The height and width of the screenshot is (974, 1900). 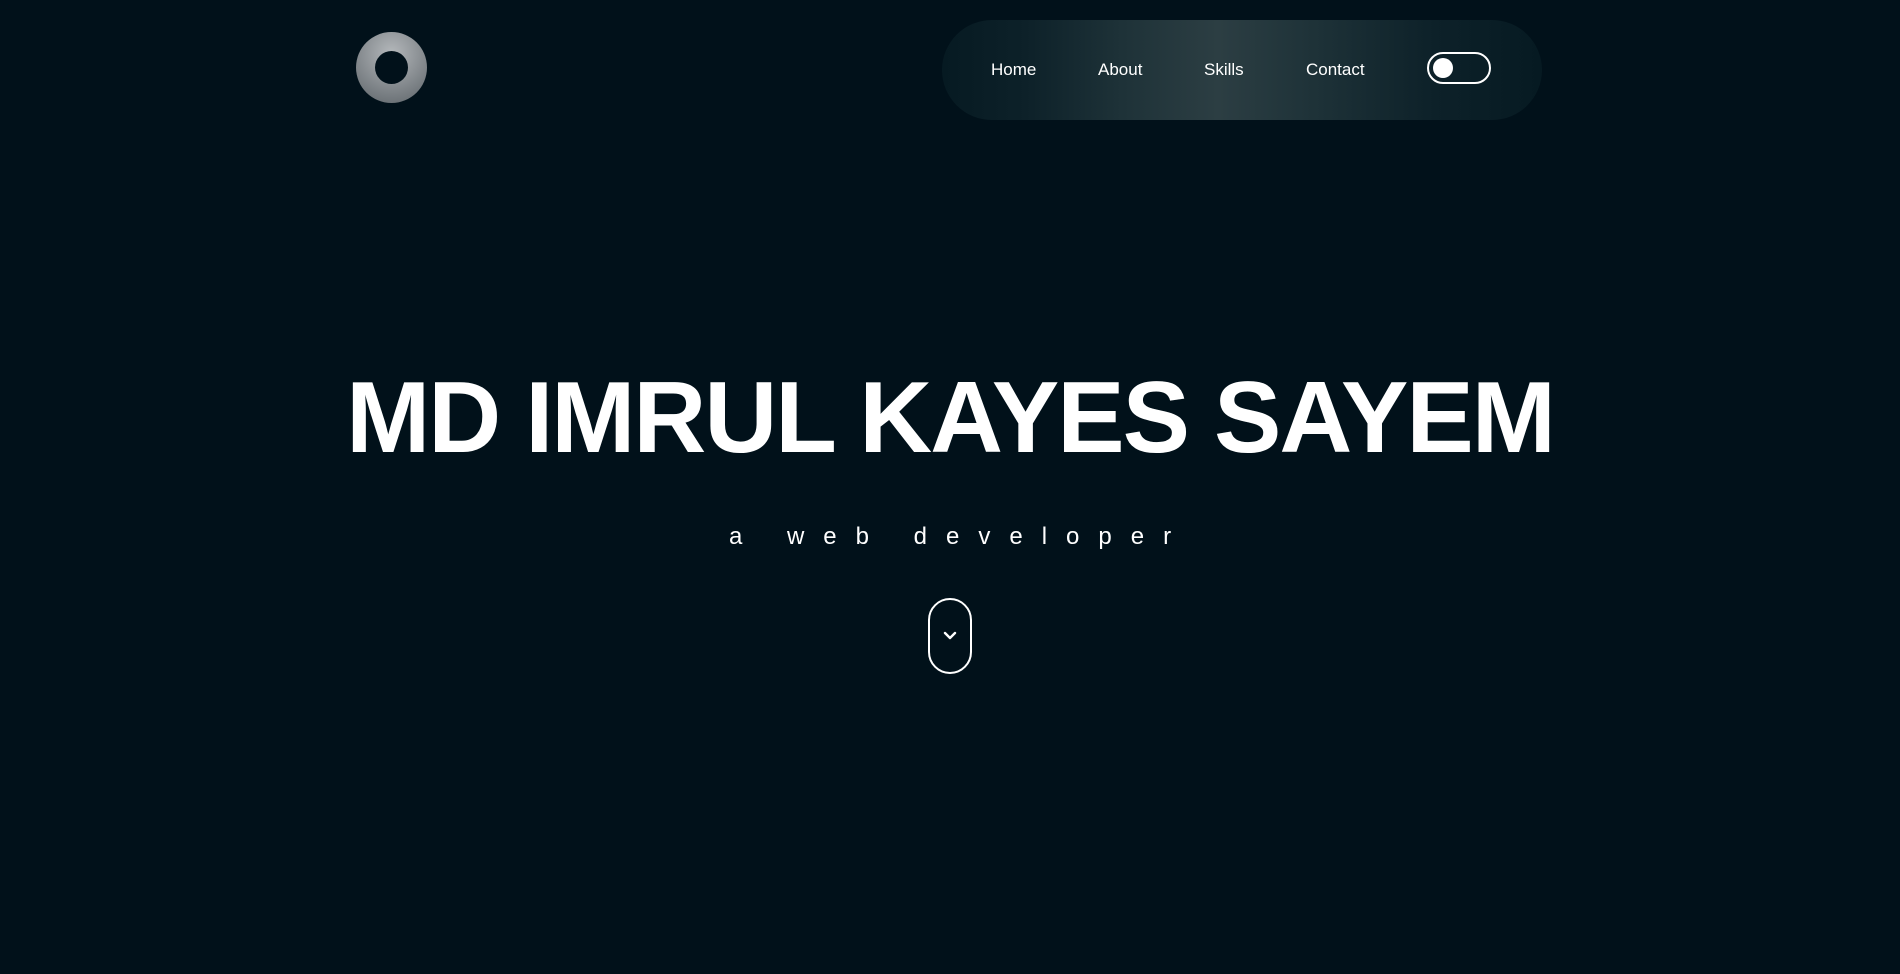 What do you see at coordinates (1224, 70) in the screenshot?
I see `nav-link-skills: Skills` at bounding box center [1224, 70].